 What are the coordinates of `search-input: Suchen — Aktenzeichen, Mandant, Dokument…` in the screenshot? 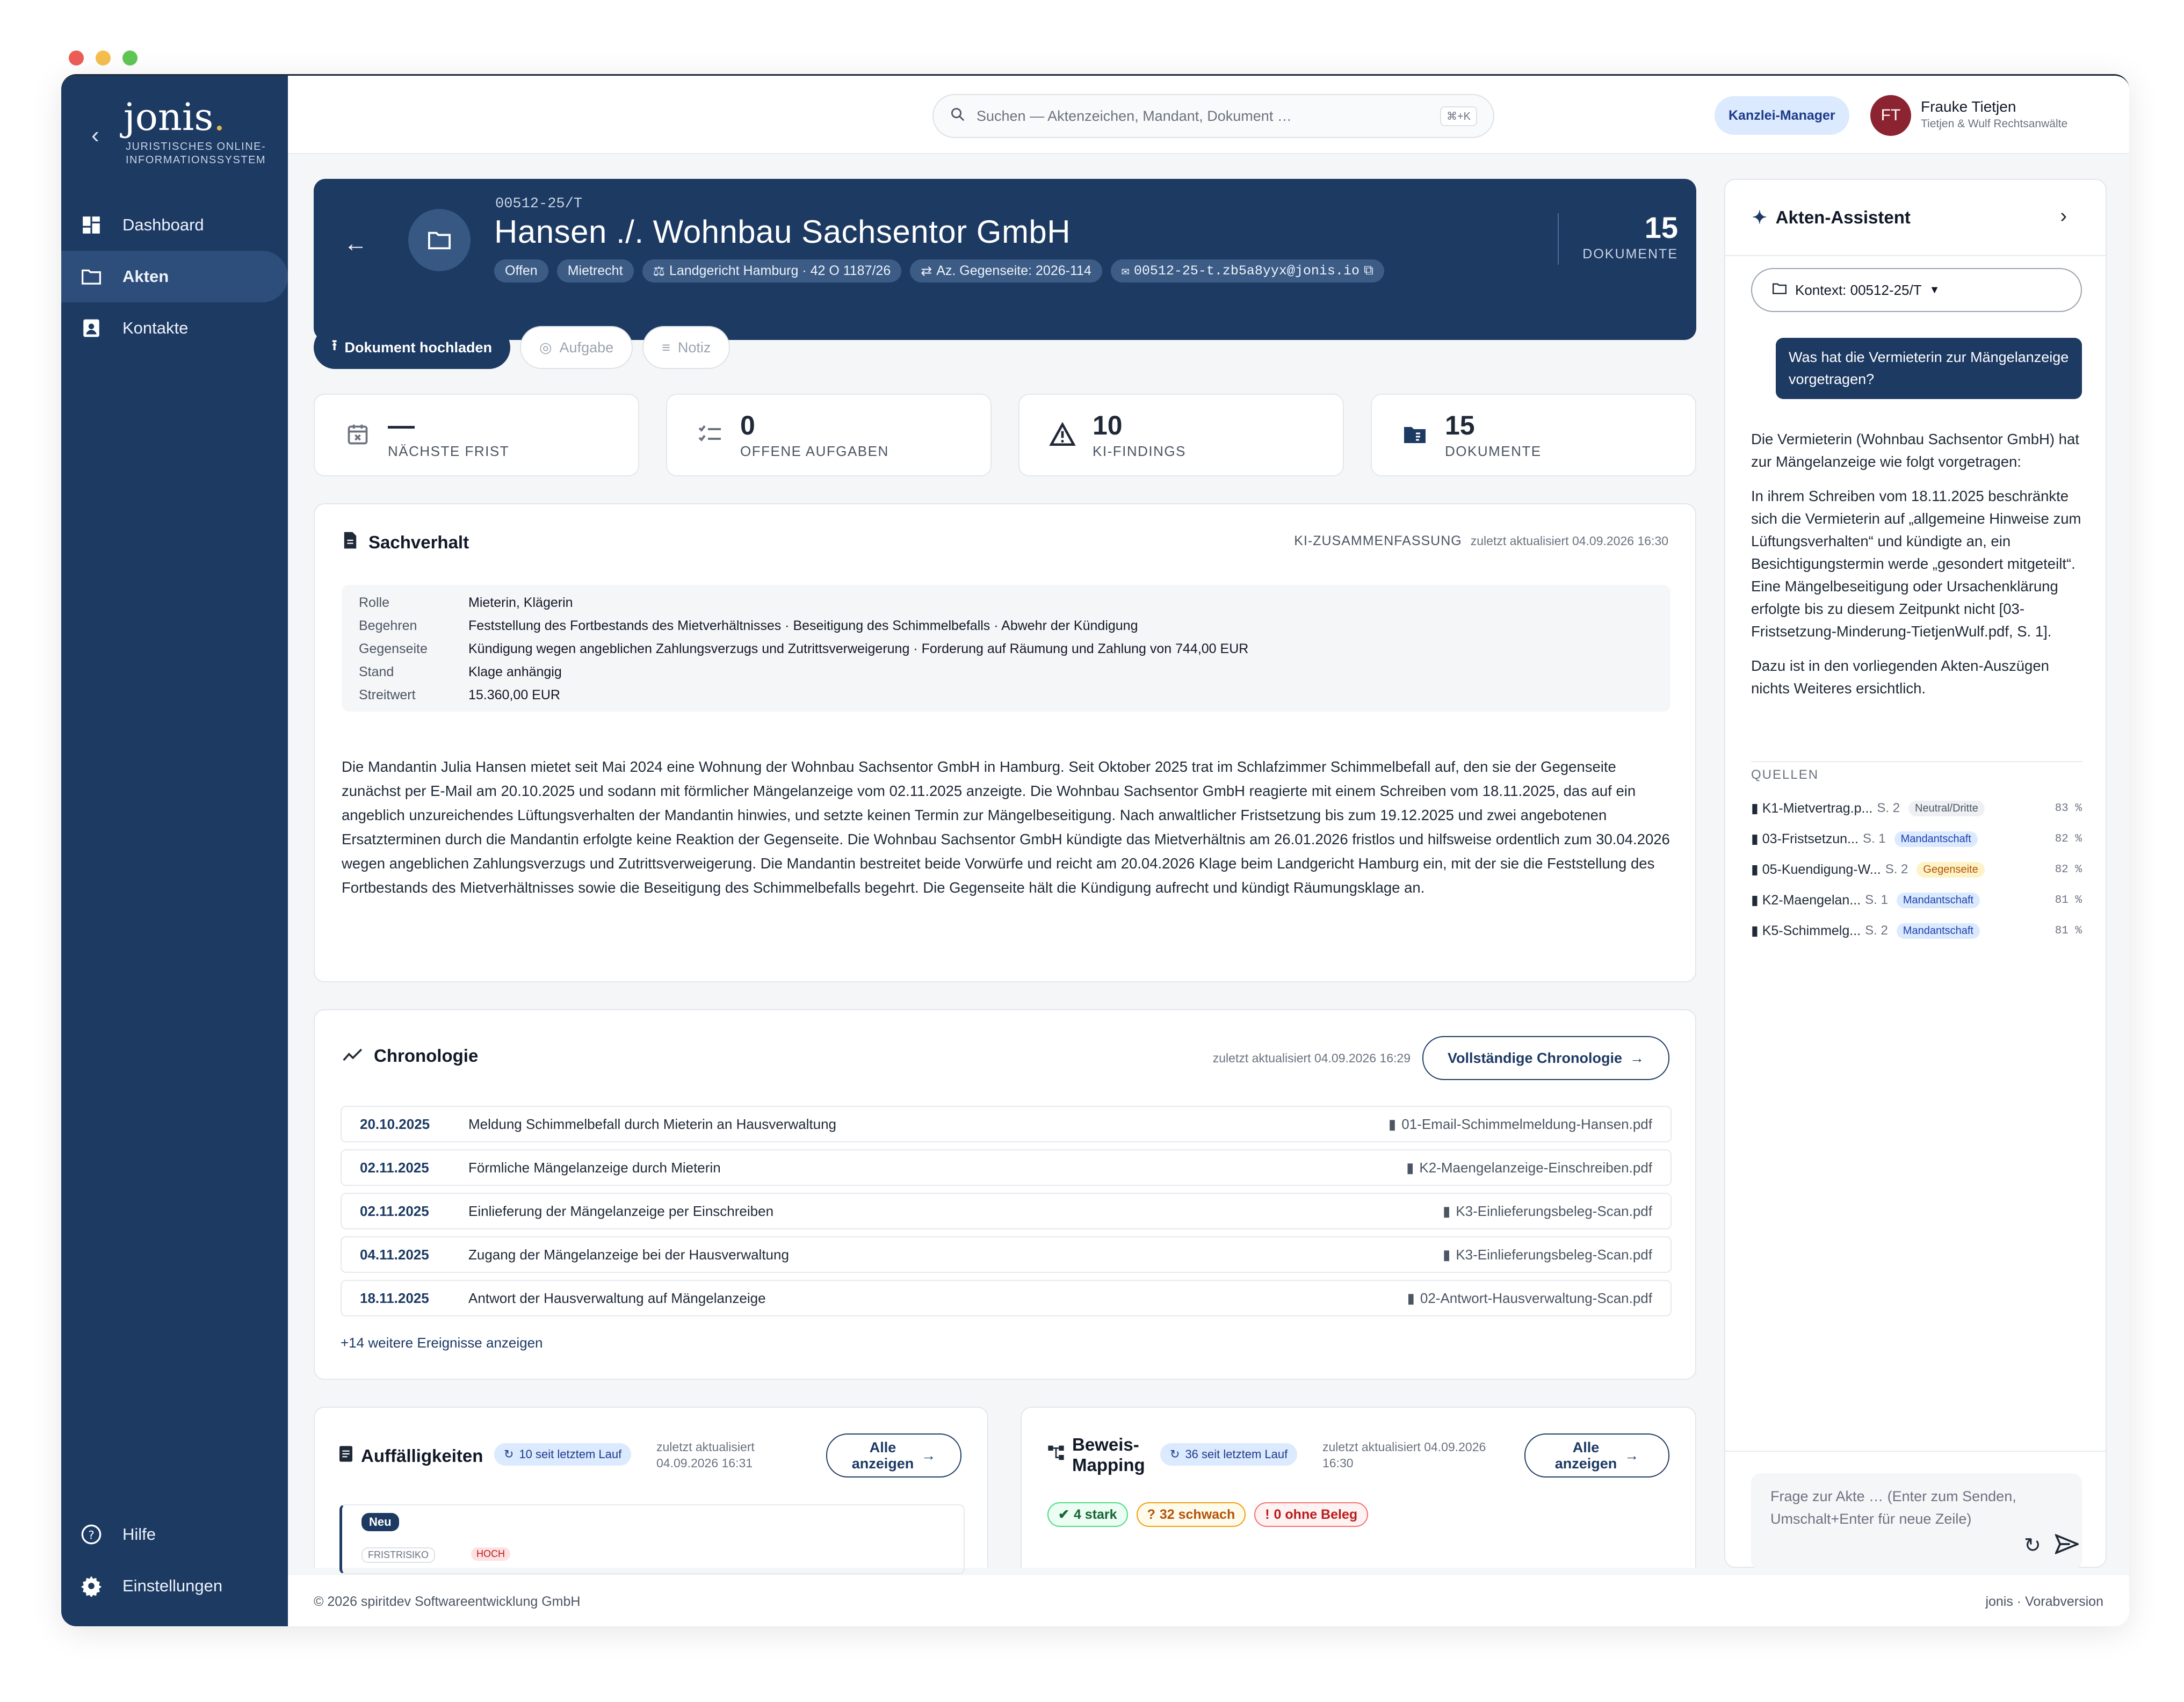 It's located at (1213, 116).